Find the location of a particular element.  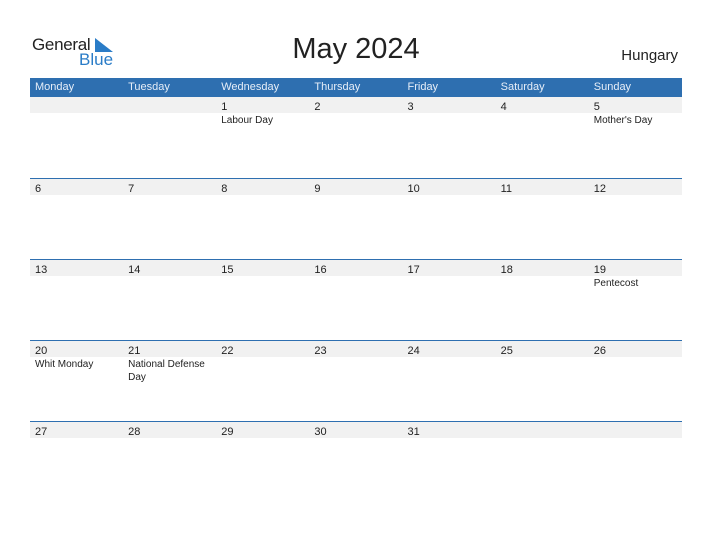

day-cell: 24 is located at coordinates (449, 349).